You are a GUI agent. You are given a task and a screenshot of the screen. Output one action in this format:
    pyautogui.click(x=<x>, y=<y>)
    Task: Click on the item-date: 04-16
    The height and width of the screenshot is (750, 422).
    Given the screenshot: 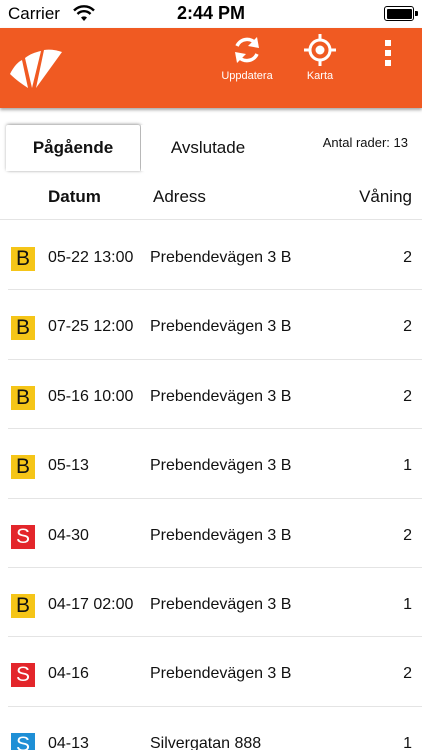 What is the action you would take?
    pyautogui.click(x=68, y=674)
    